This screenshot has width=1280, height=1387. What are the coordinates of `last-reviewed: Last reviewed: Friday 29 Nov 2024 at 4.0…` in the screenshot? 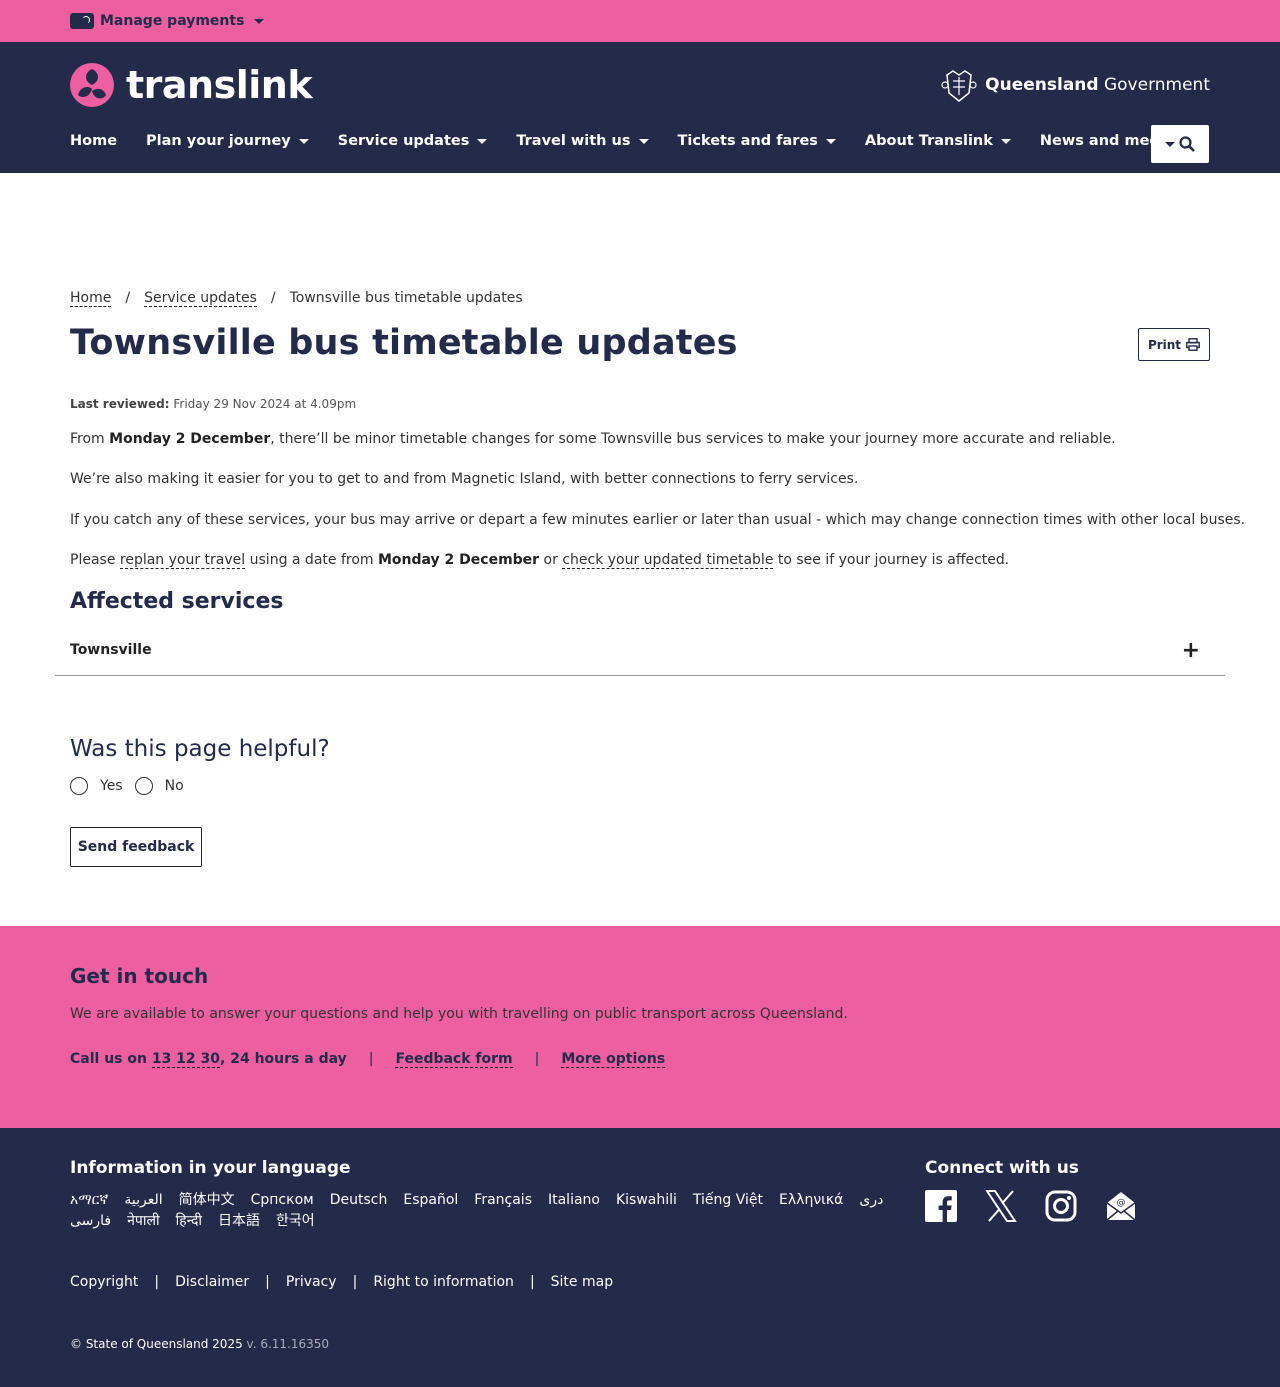 It's located at (213, 404).